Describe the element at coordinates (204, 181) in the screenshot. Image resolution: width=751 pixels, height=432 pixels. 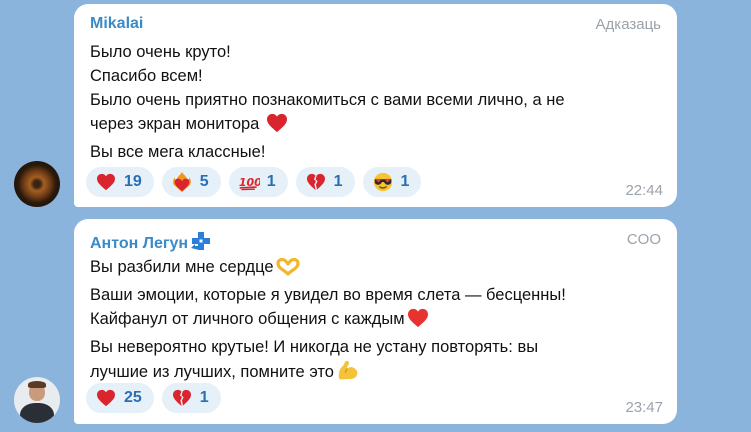
I see `reaction-count: 5` at that location.